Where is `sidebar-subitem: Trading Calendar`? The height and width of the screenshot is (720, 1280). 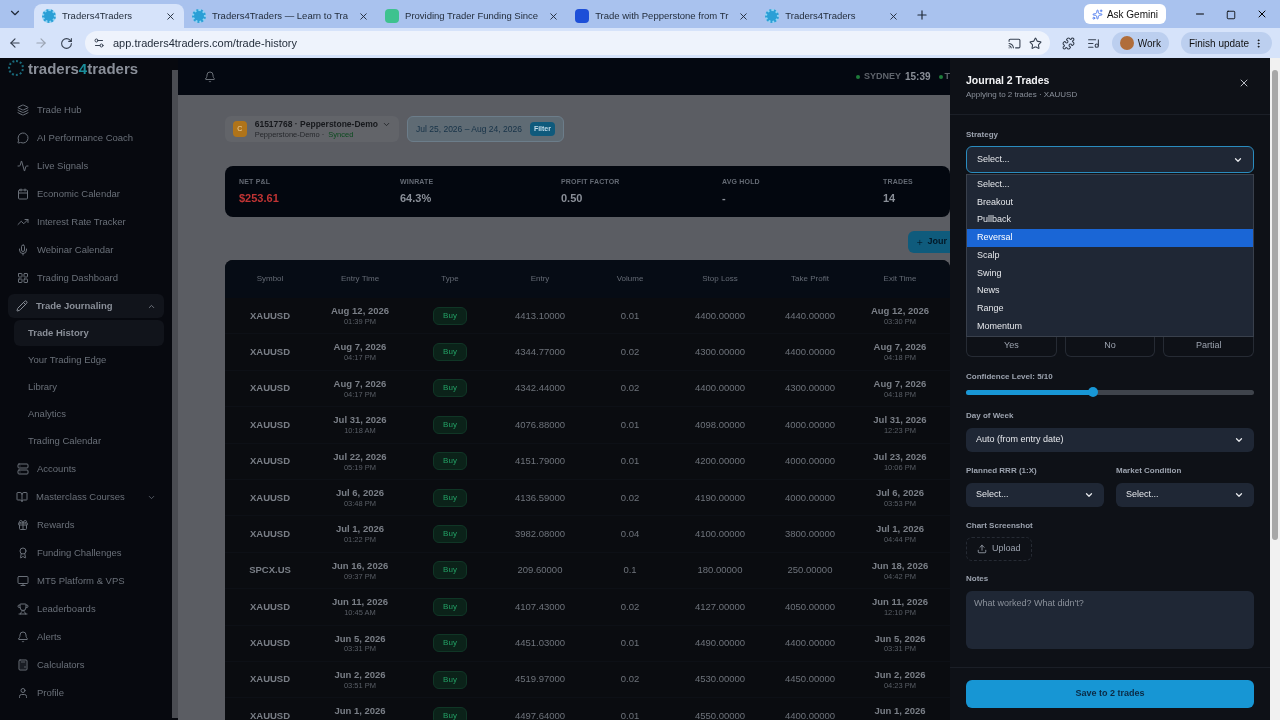
sidebar-subitem: Trading Calendar is located at coordinates (89, 441).